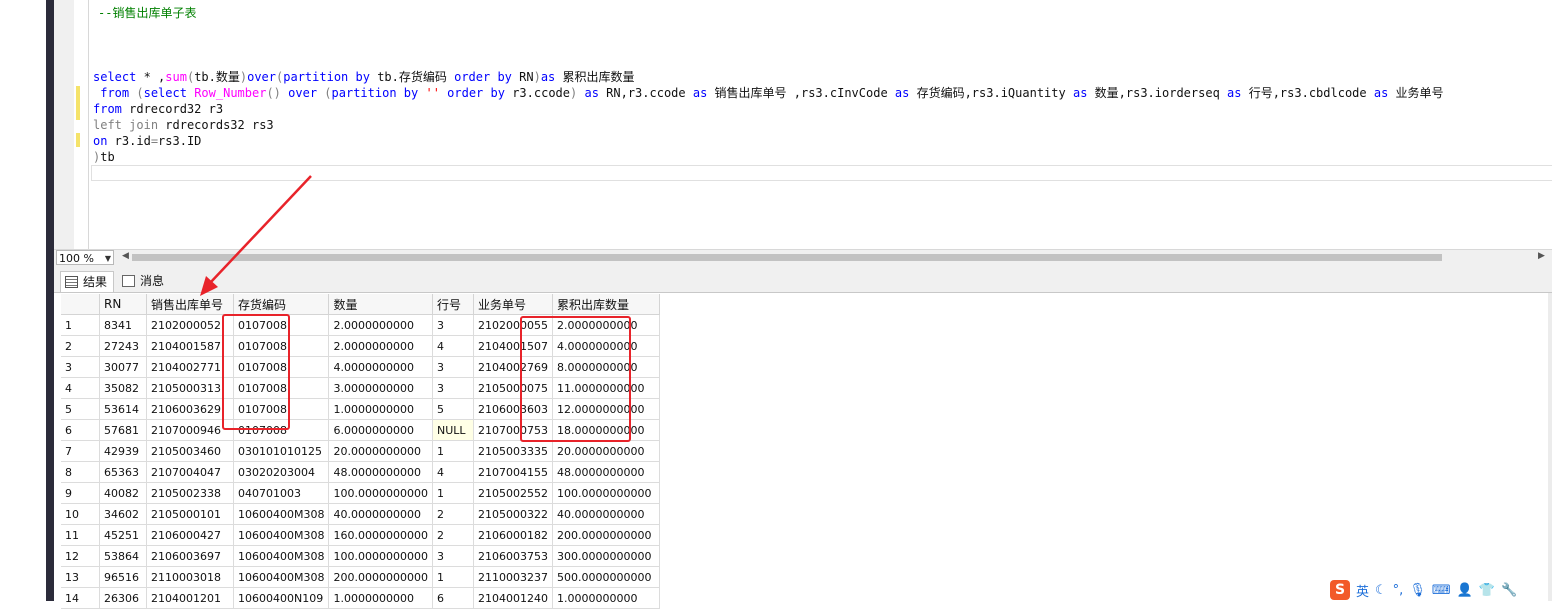 This screenshot has width=1552, height=609. What do you see at coordinates (380, 430) in the screenshot?
I see `cell-quantity: 6.0000000000` at bounding box center [380, 430].